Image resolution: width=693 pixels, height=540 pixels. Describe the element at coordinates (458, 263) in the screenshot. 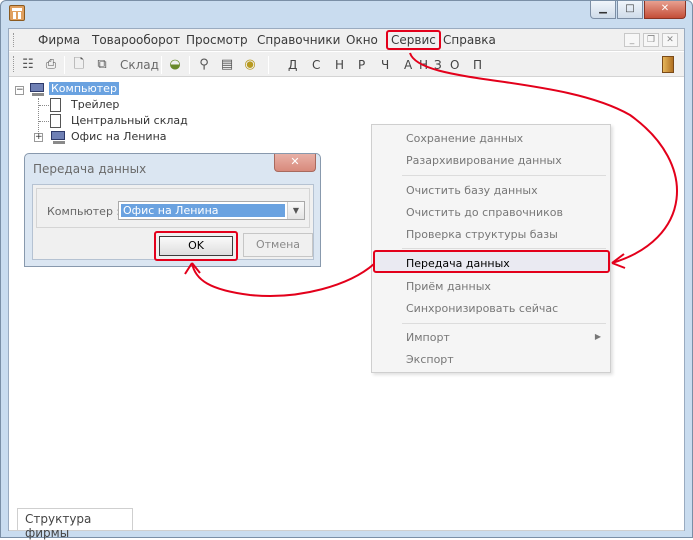

I see `menu-item-data-transfer: Передача данных` at that location.